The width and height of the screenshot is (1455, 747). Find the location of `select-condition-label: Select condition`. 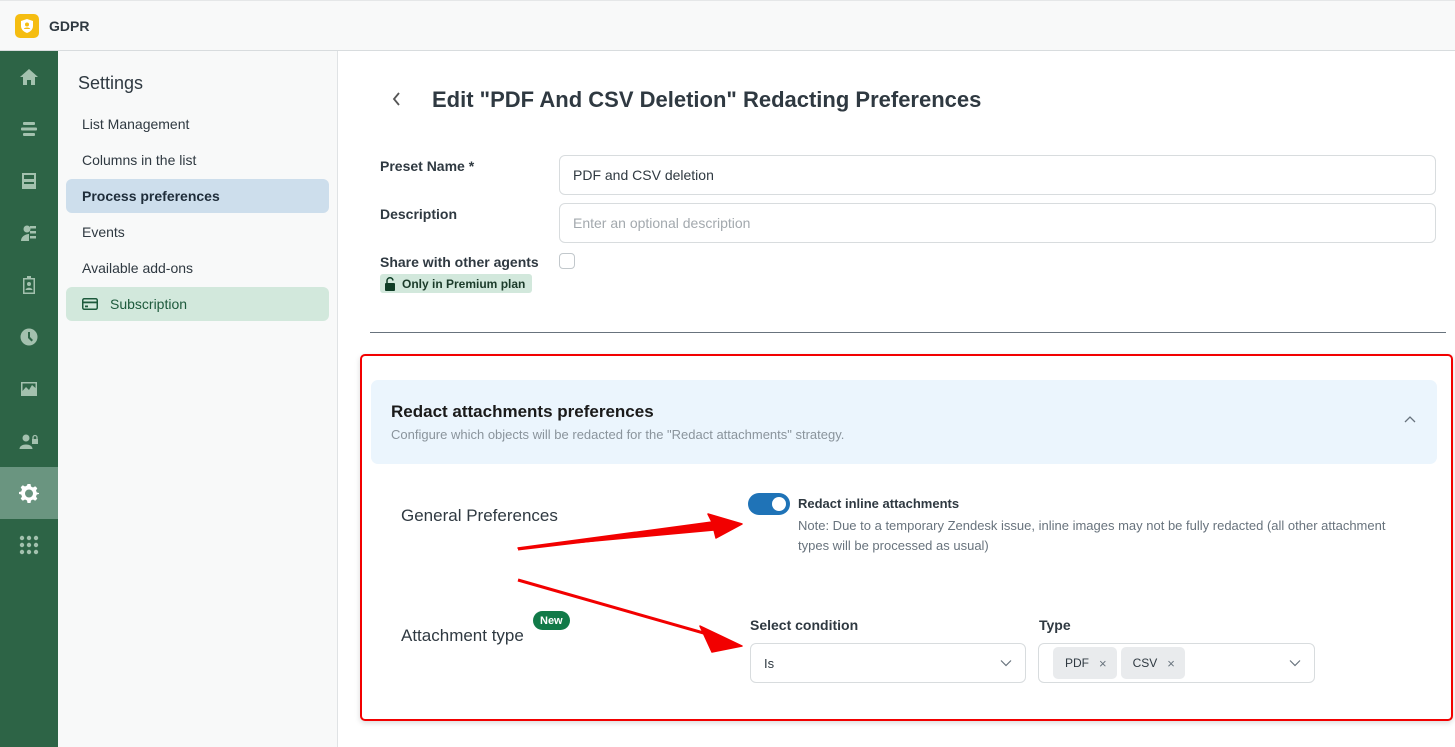

select-condition-label: Select condition is located at coordinates (804, 625).